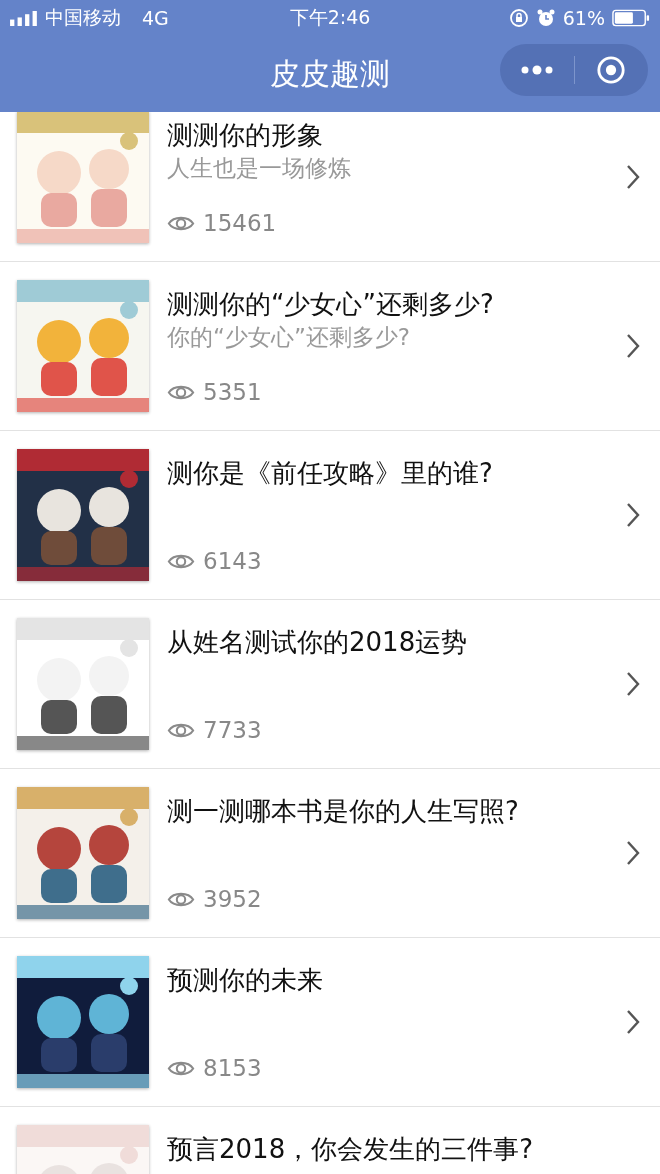 The width and height of the screenshot is (660, 1174). I want to click on status-time: 下午2:46, so click(330, 17).